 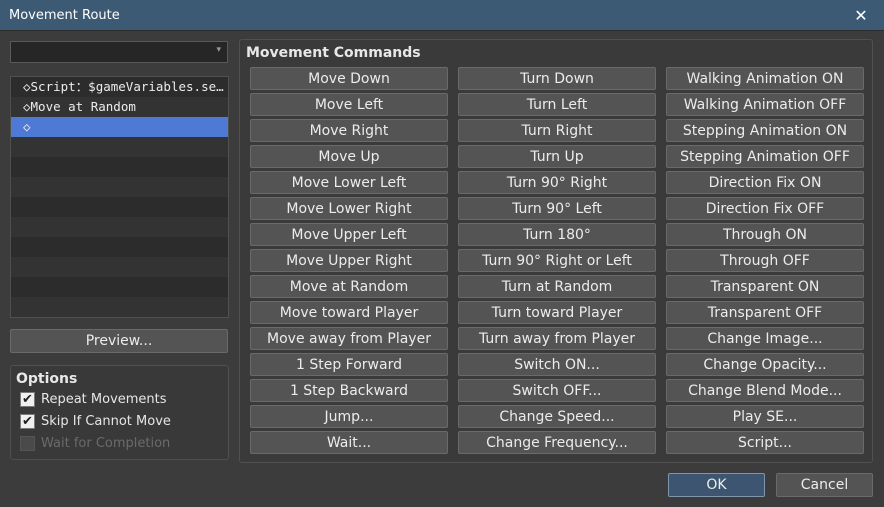 I want to click on options-title: Options, so click(x=47, y=379).